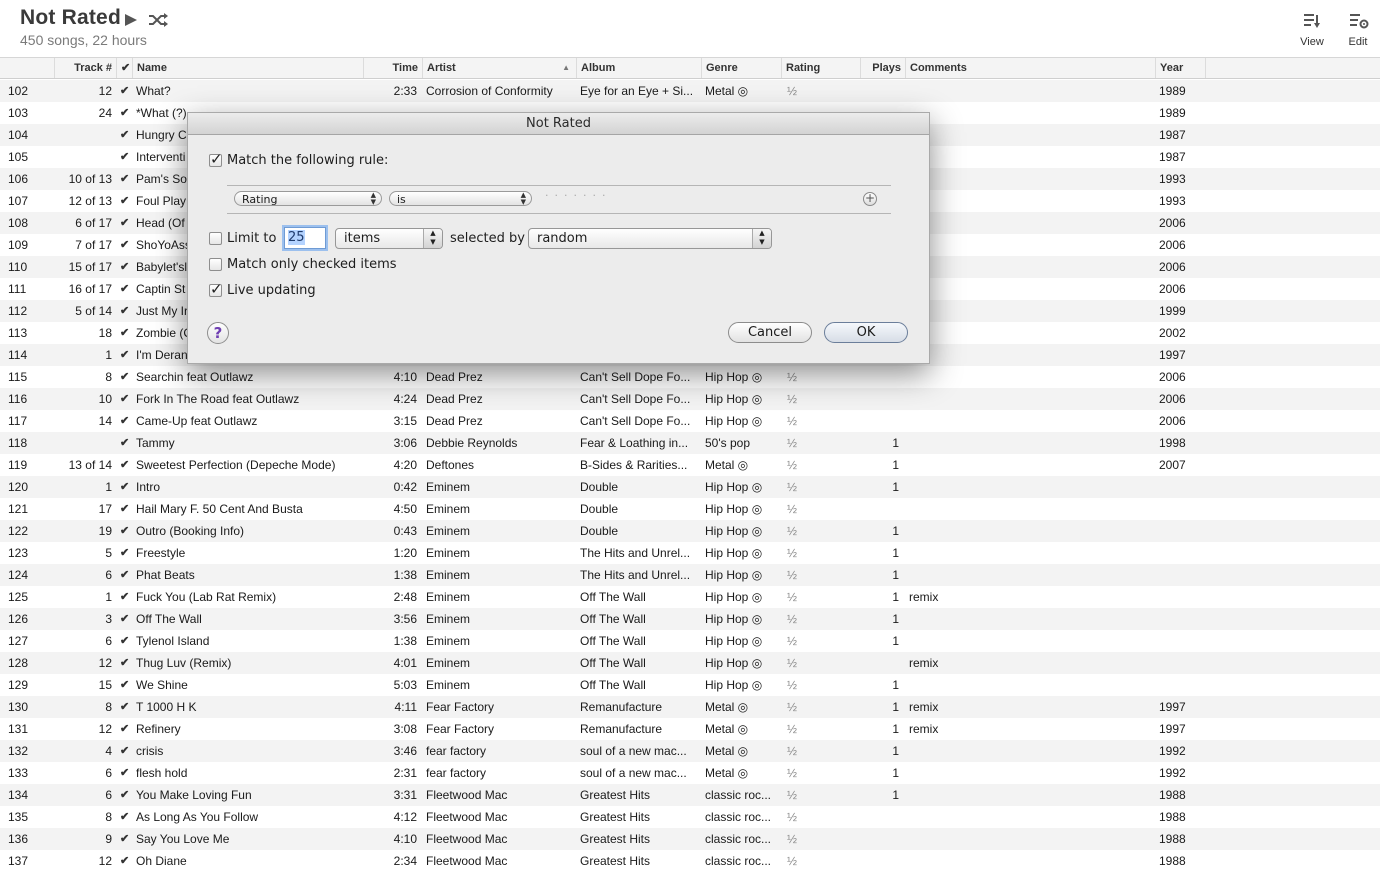  I want to click on match-checked-checkbox, so click(215, 264).